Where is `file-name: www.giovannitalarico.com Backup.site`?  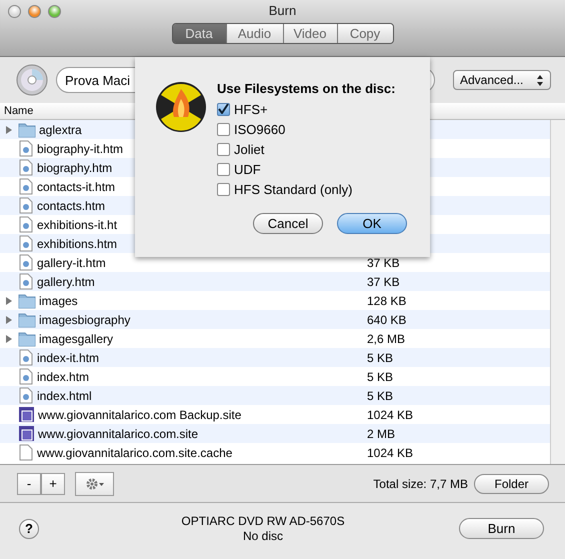 file-name: www.giovannitalarico.com Backup.site is located at coordinates (140, 415).